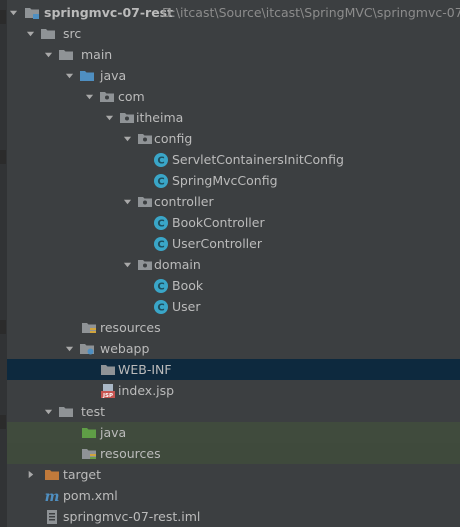 This screenshot has height=527, width=460. Describe the element at coordinates (89, 454) in the screenshot. I see `test-resources-folder-icon` at that location.